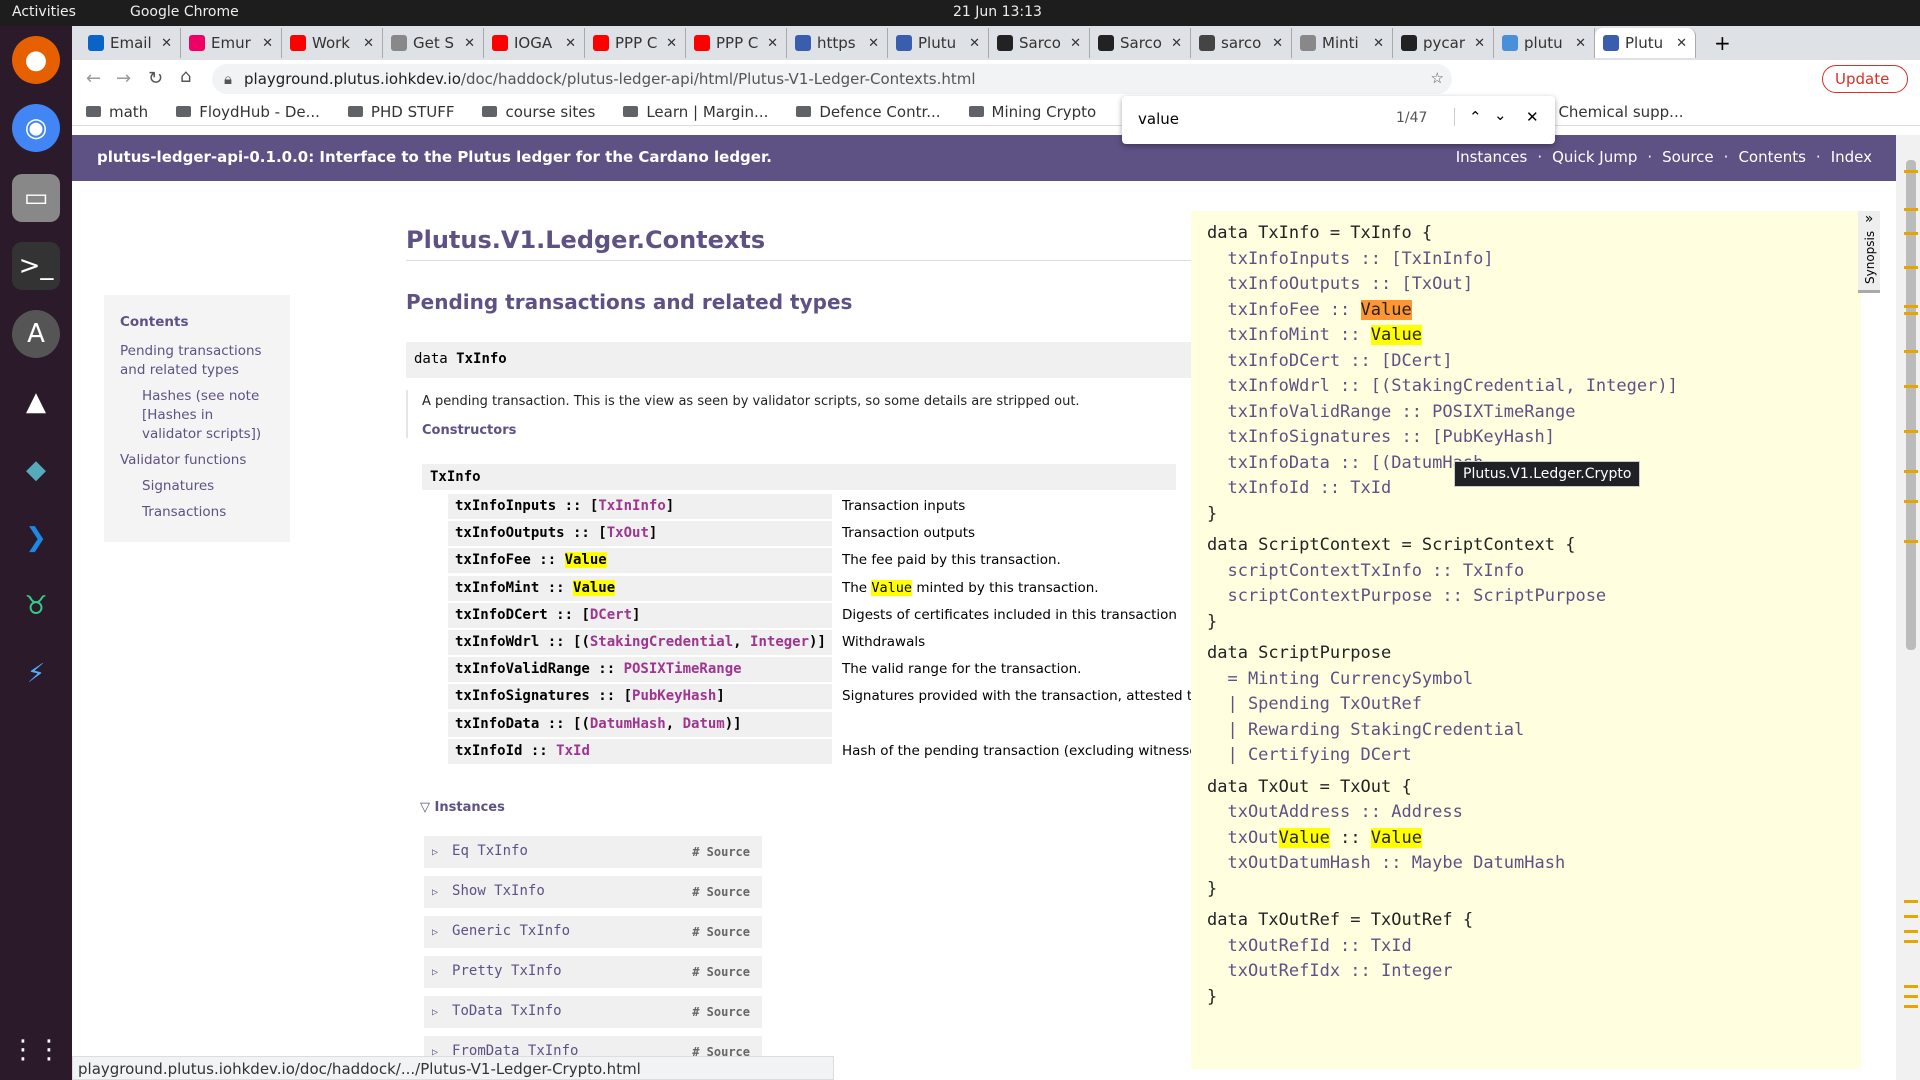 Image resolution: width=1920 pixels, height=1080 pixels. I want to click on app-menu: Google Chrome, so click(184, 12).